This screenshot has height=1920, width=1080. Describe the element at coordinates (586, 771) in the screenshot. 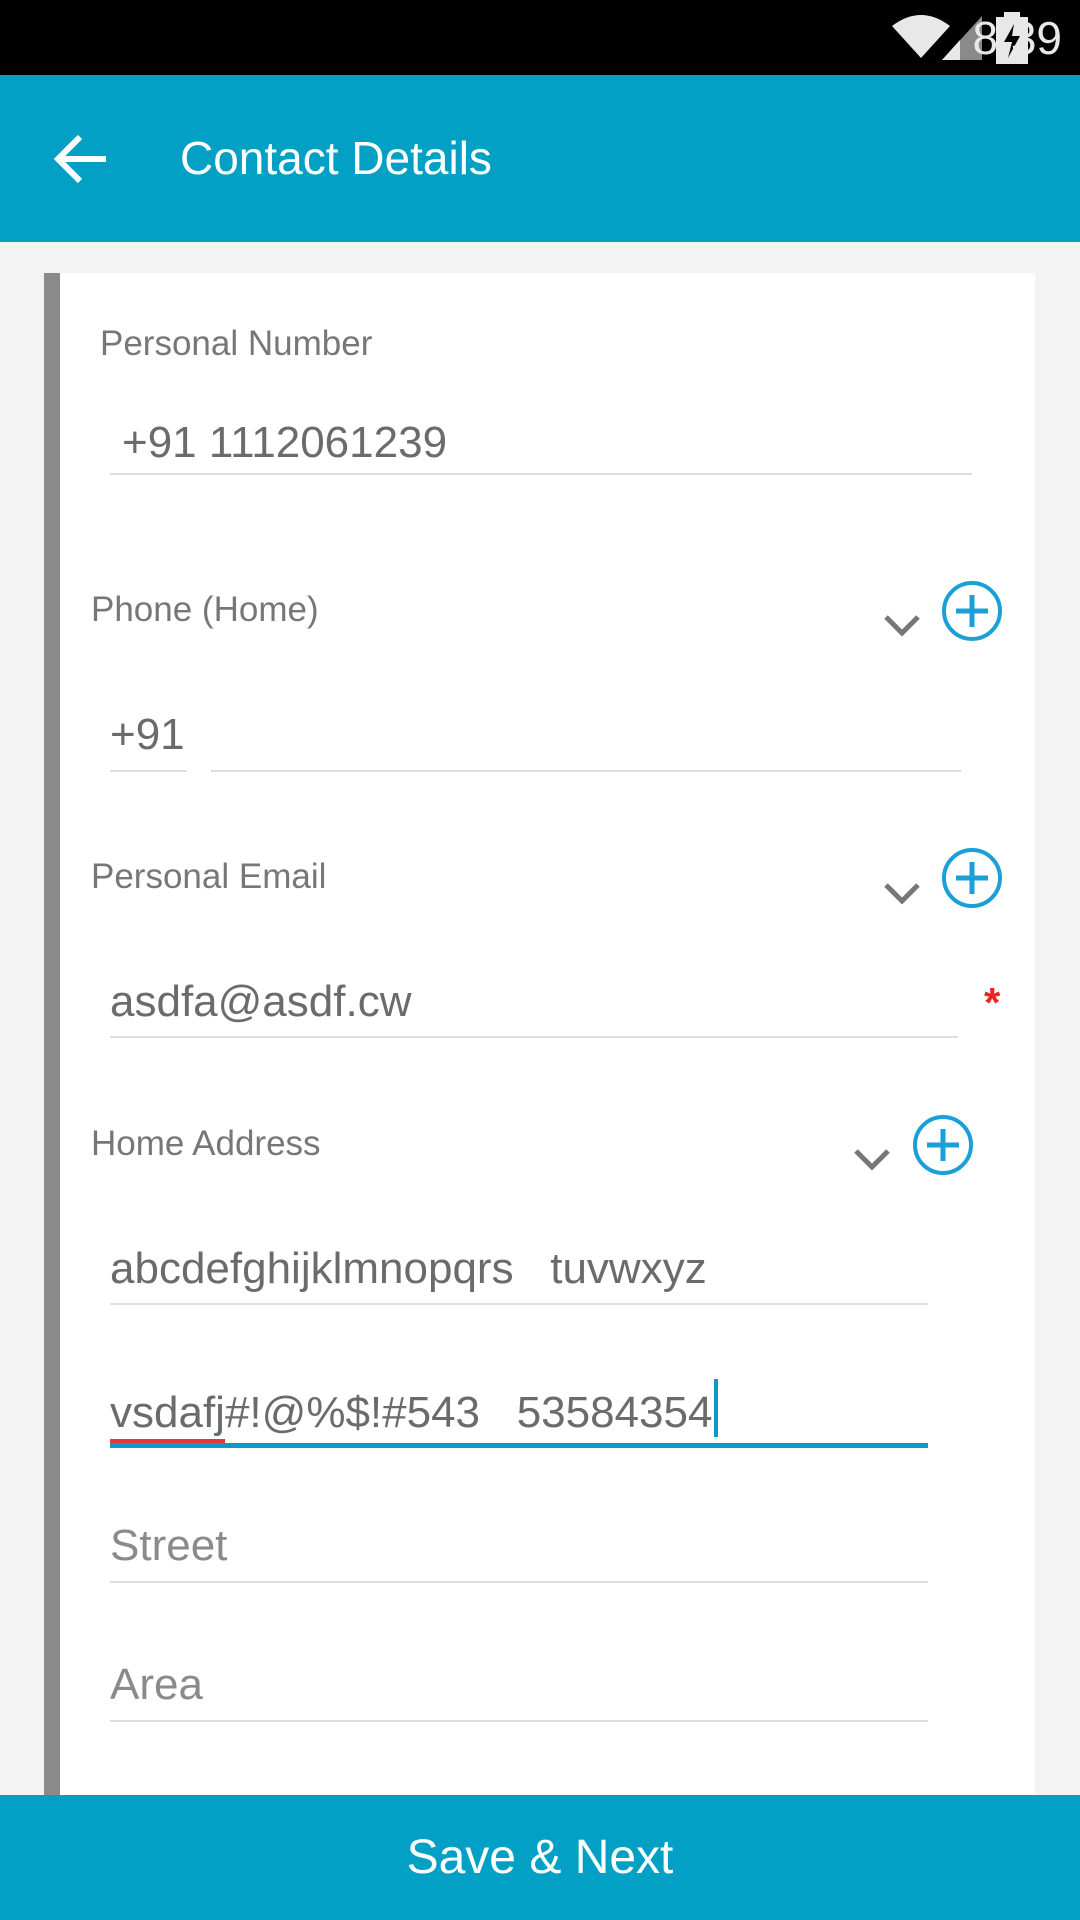

I see `phone-home-underline` at that location.